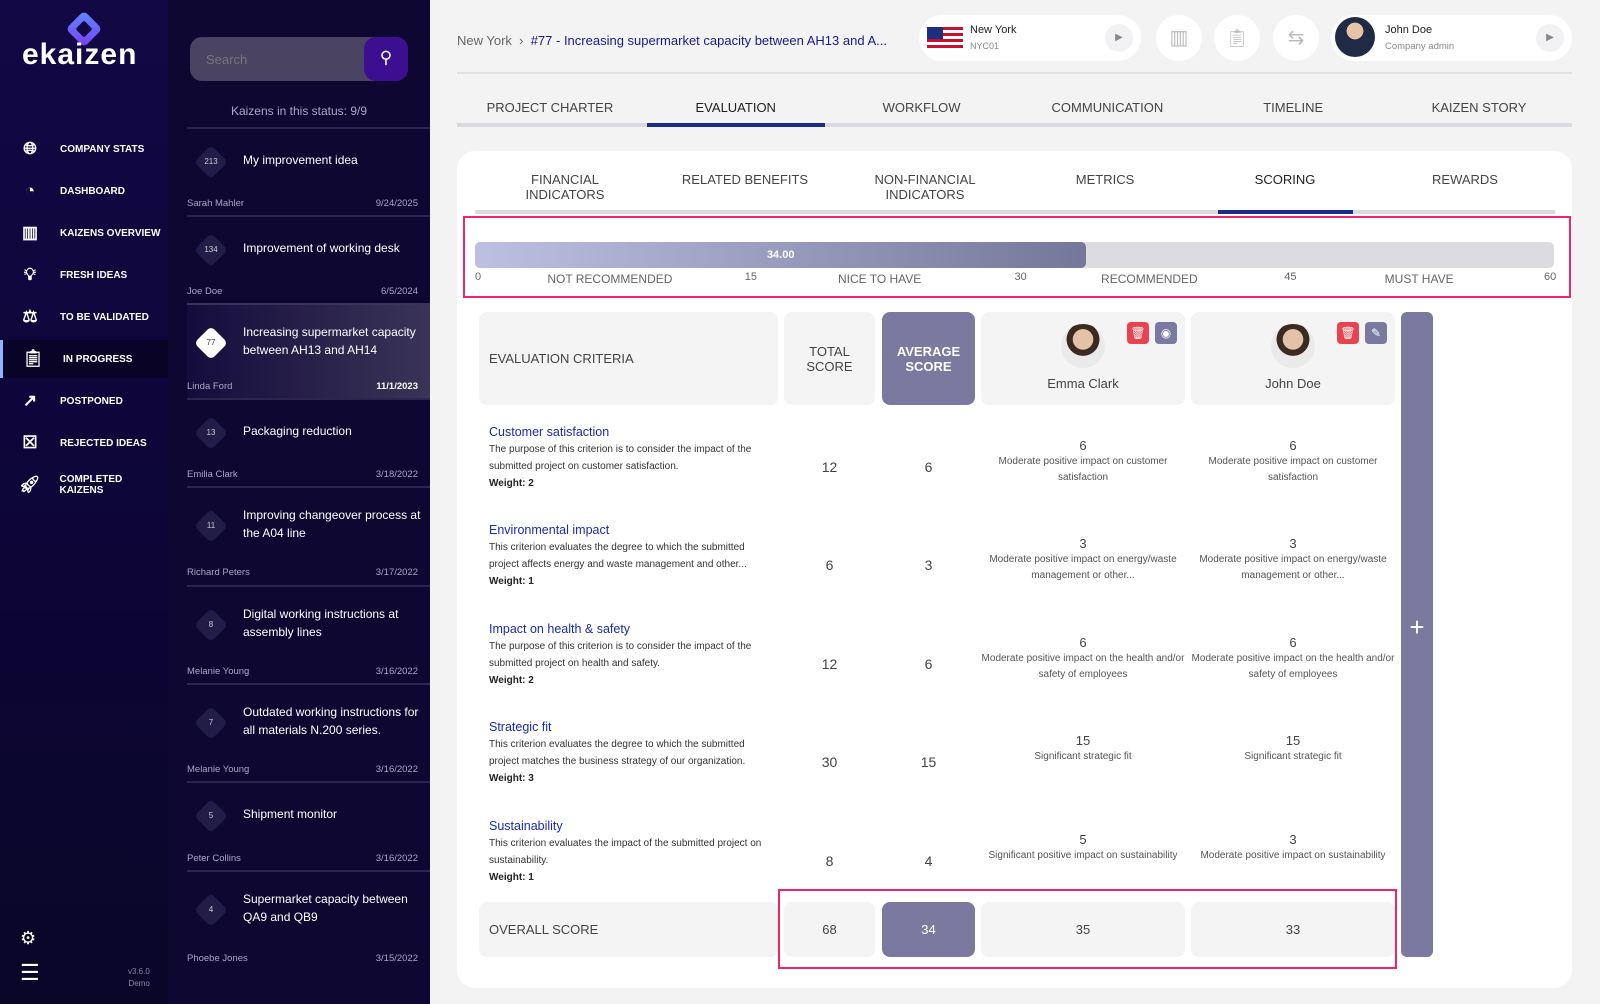  What do you see at coordinates (211, 432) in the screenshot?
I see `id-number: 13` at bounding box center [211, 432].